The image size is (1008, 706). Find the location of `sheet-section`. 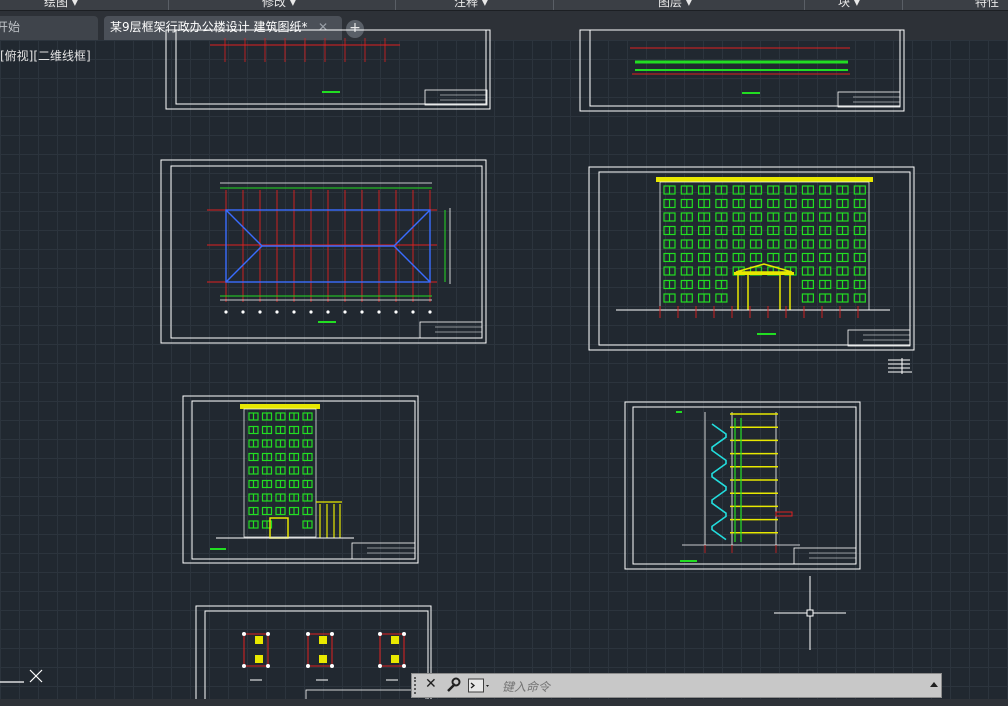

sheet-section is located at coordinates (738, 486).